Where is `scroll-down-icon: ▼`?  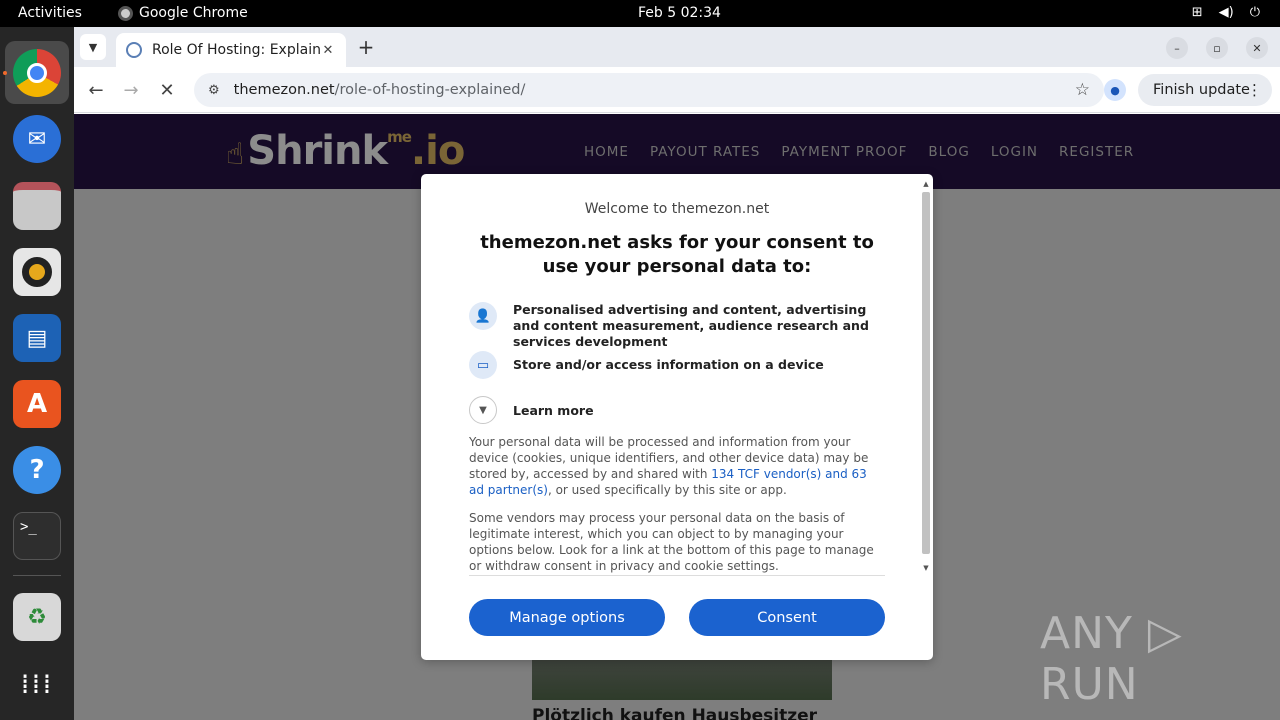
scroll-down-icon: ▼ is located at coordinates (926, 568).